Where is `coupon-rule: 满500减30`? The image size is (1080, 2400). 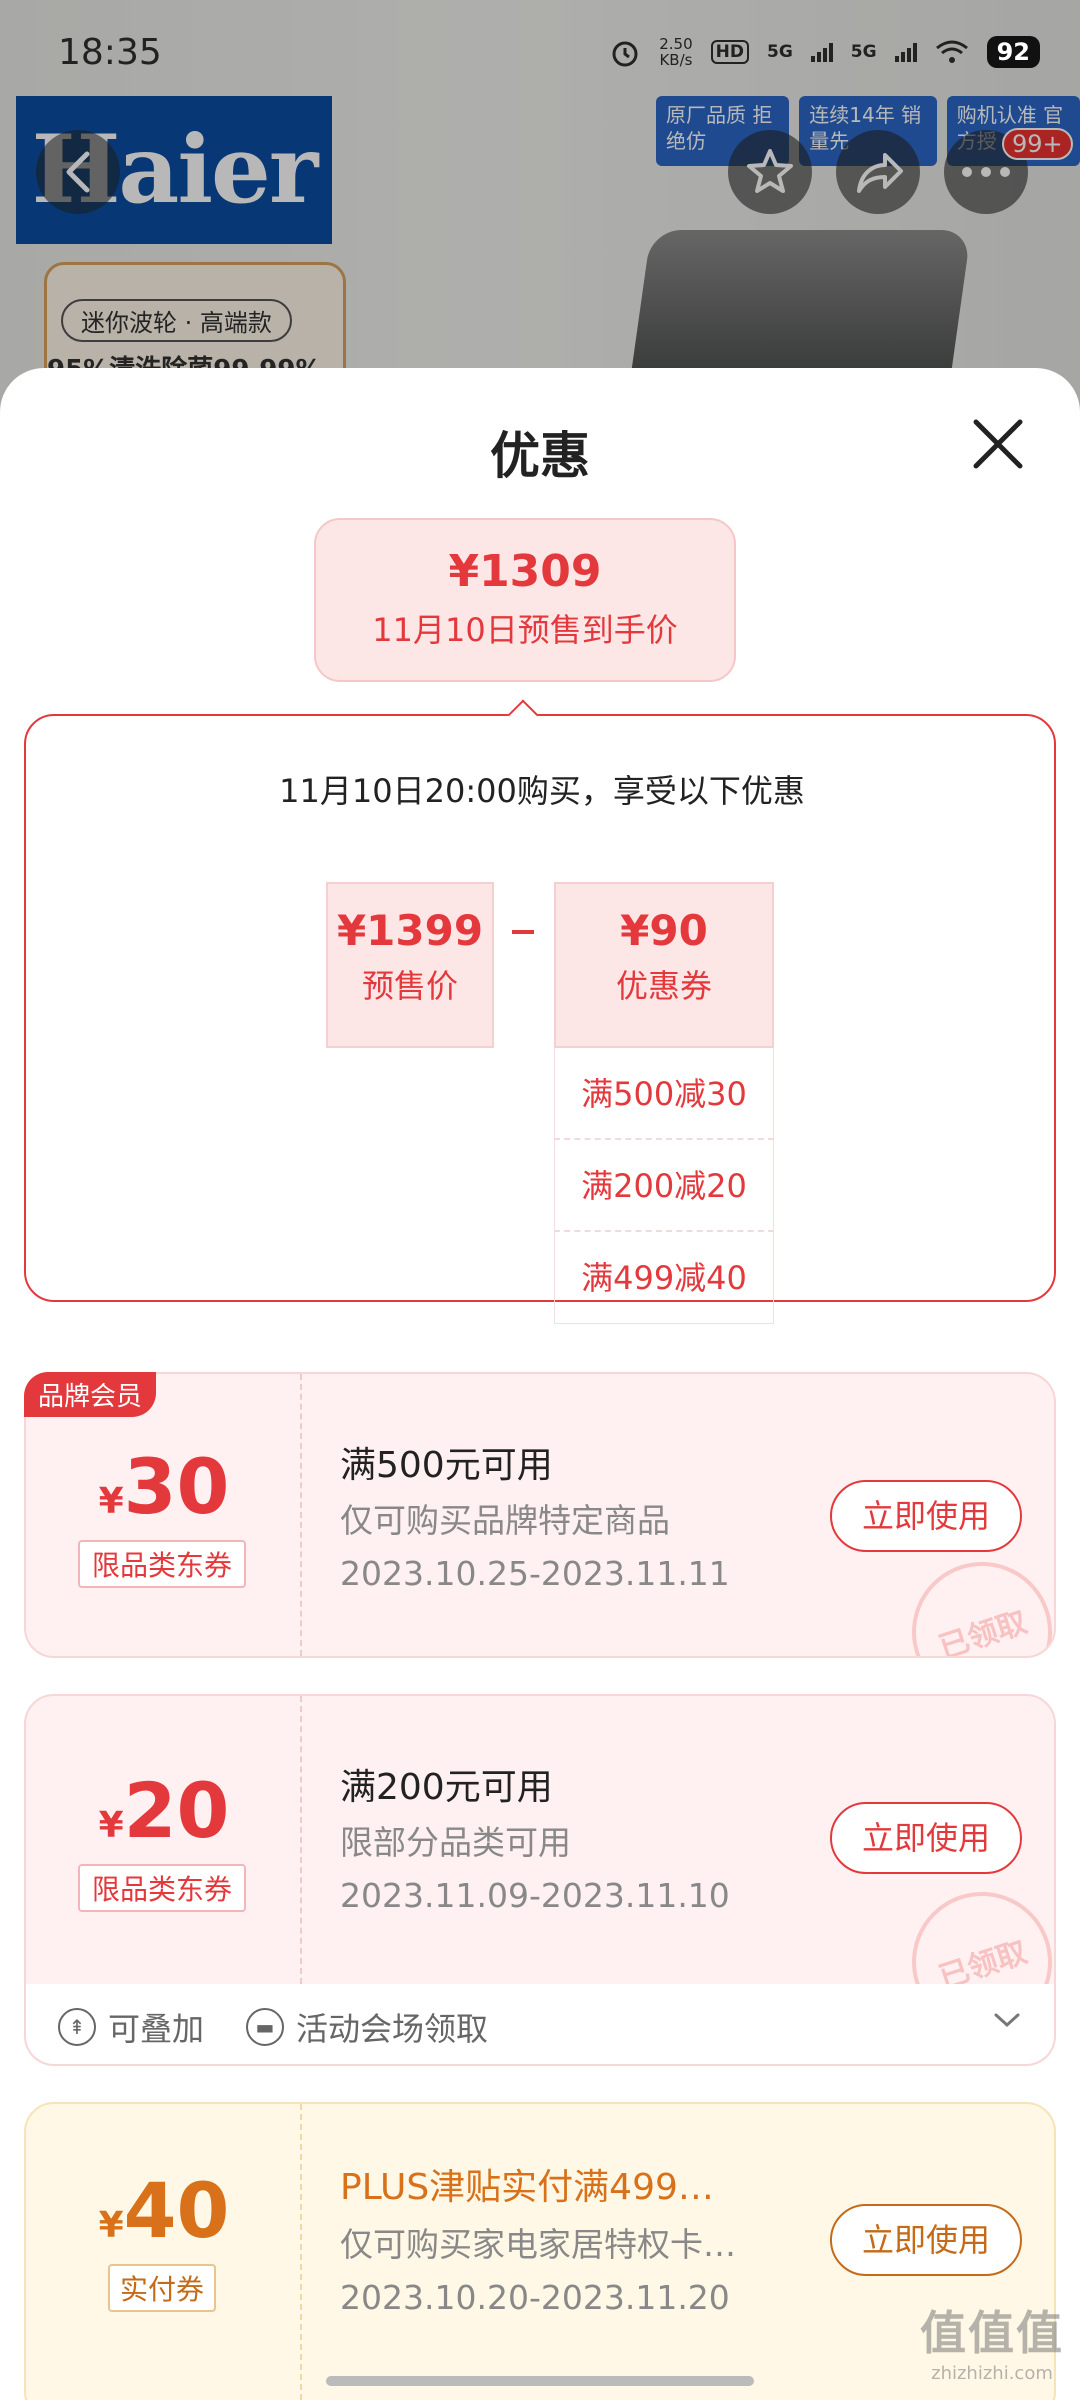
coupon-rule: 满500减30 is located at coordinates (664, 1094).